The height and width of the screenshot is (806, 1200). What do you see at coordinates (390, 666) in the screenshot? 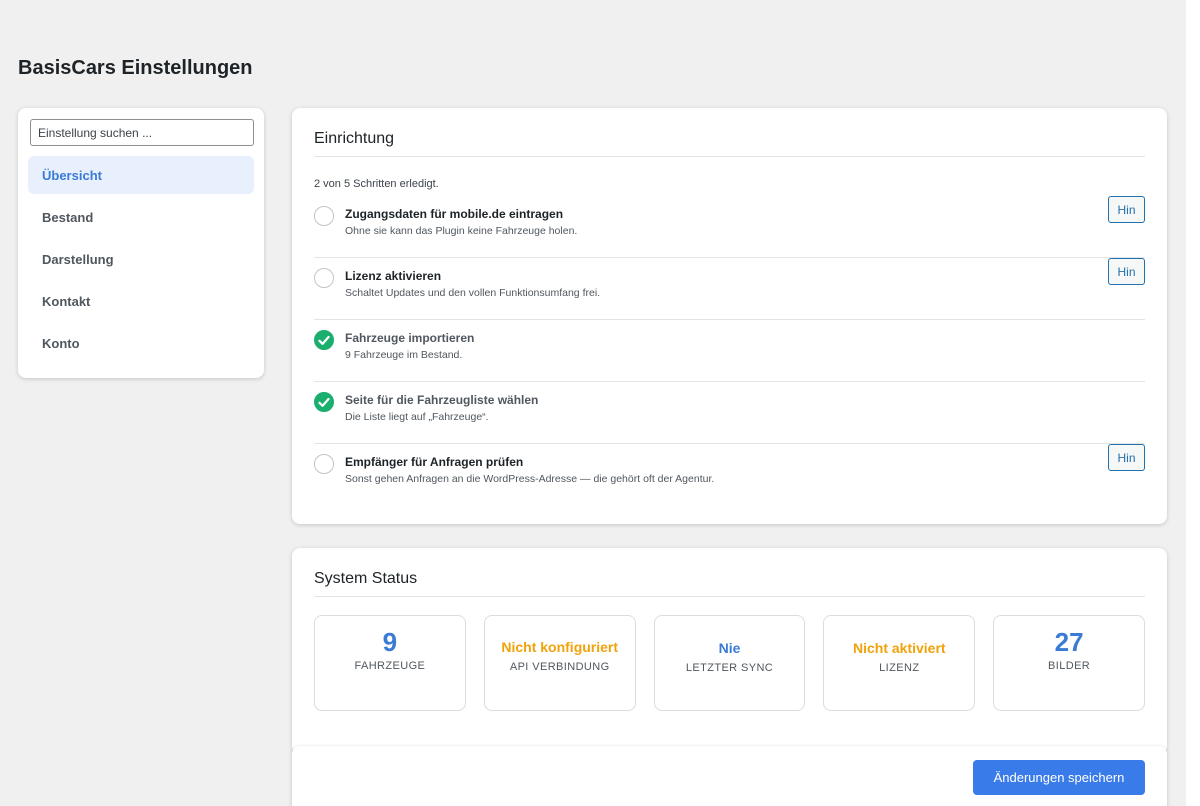
I see `status-tile-label: FAHRZEUGE` at bounding box center [390, 666].